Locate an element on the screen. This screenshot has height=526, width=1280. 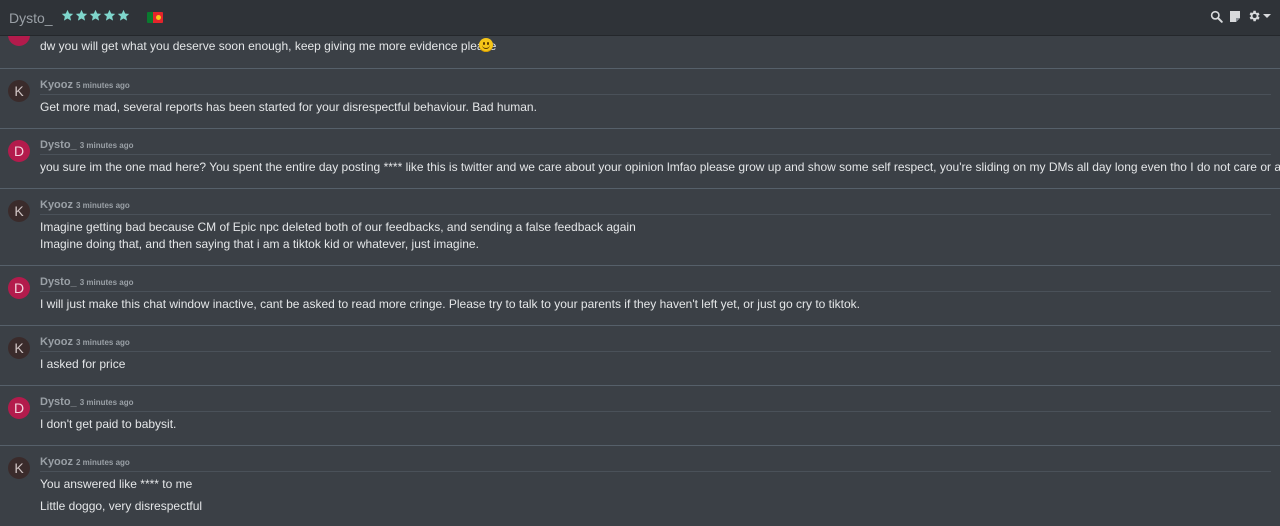
search-icon is located at coordinates (1216, 16).